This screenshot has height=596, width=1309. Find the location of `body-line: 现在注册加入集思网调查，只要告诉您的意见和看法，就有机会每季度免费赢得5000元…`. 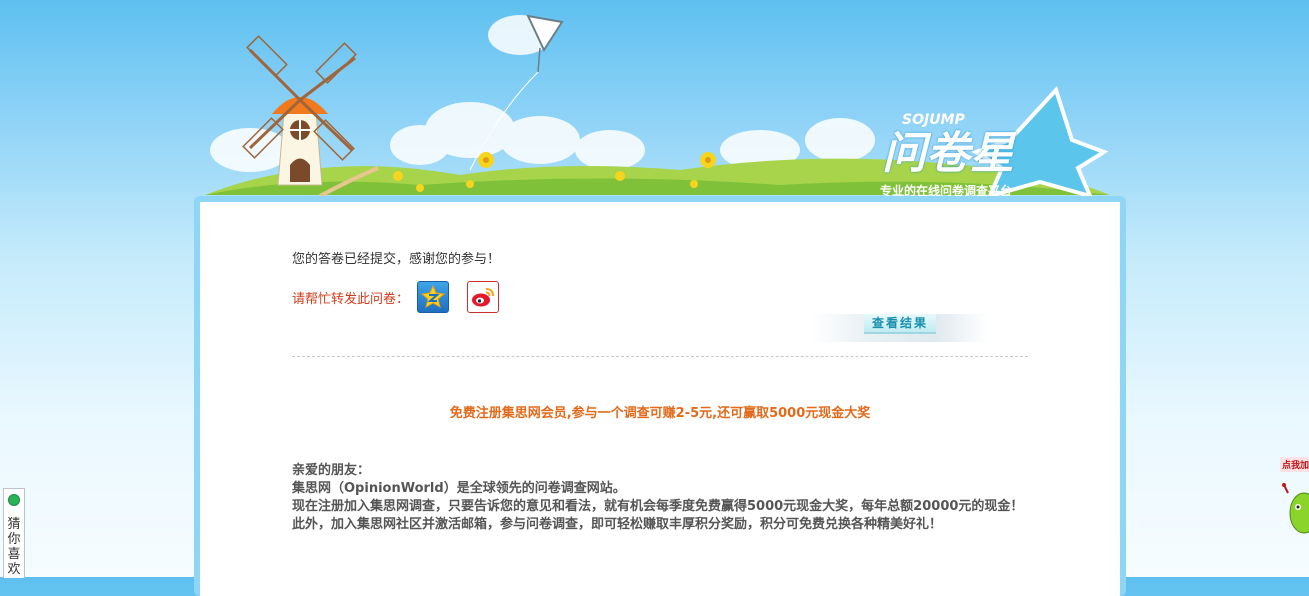

body-line: 现在注册加入集思网调查，只要告诉您的意见和看法，就有机会每季度免费赢得5000元… is located at coordinates (658, 506).